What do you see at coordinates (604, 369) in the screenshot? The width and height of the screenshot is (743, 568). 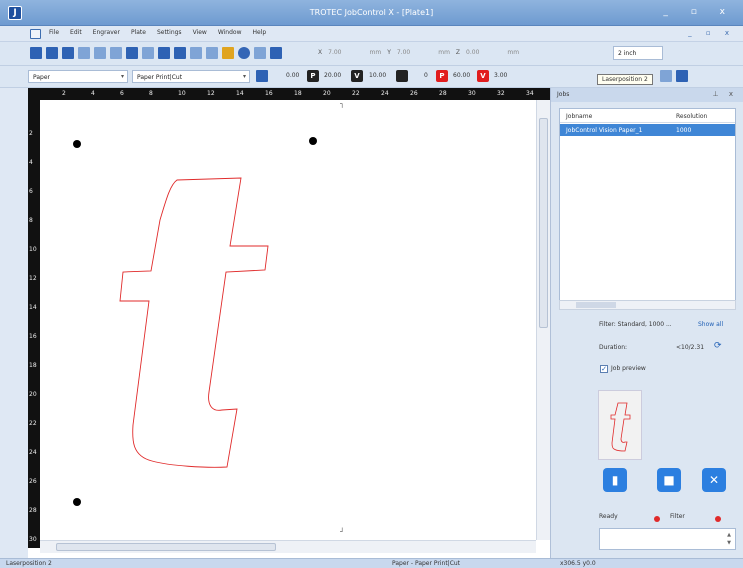 I see `job-preview-checkbox: ✓` at bounding box center [604, 369].